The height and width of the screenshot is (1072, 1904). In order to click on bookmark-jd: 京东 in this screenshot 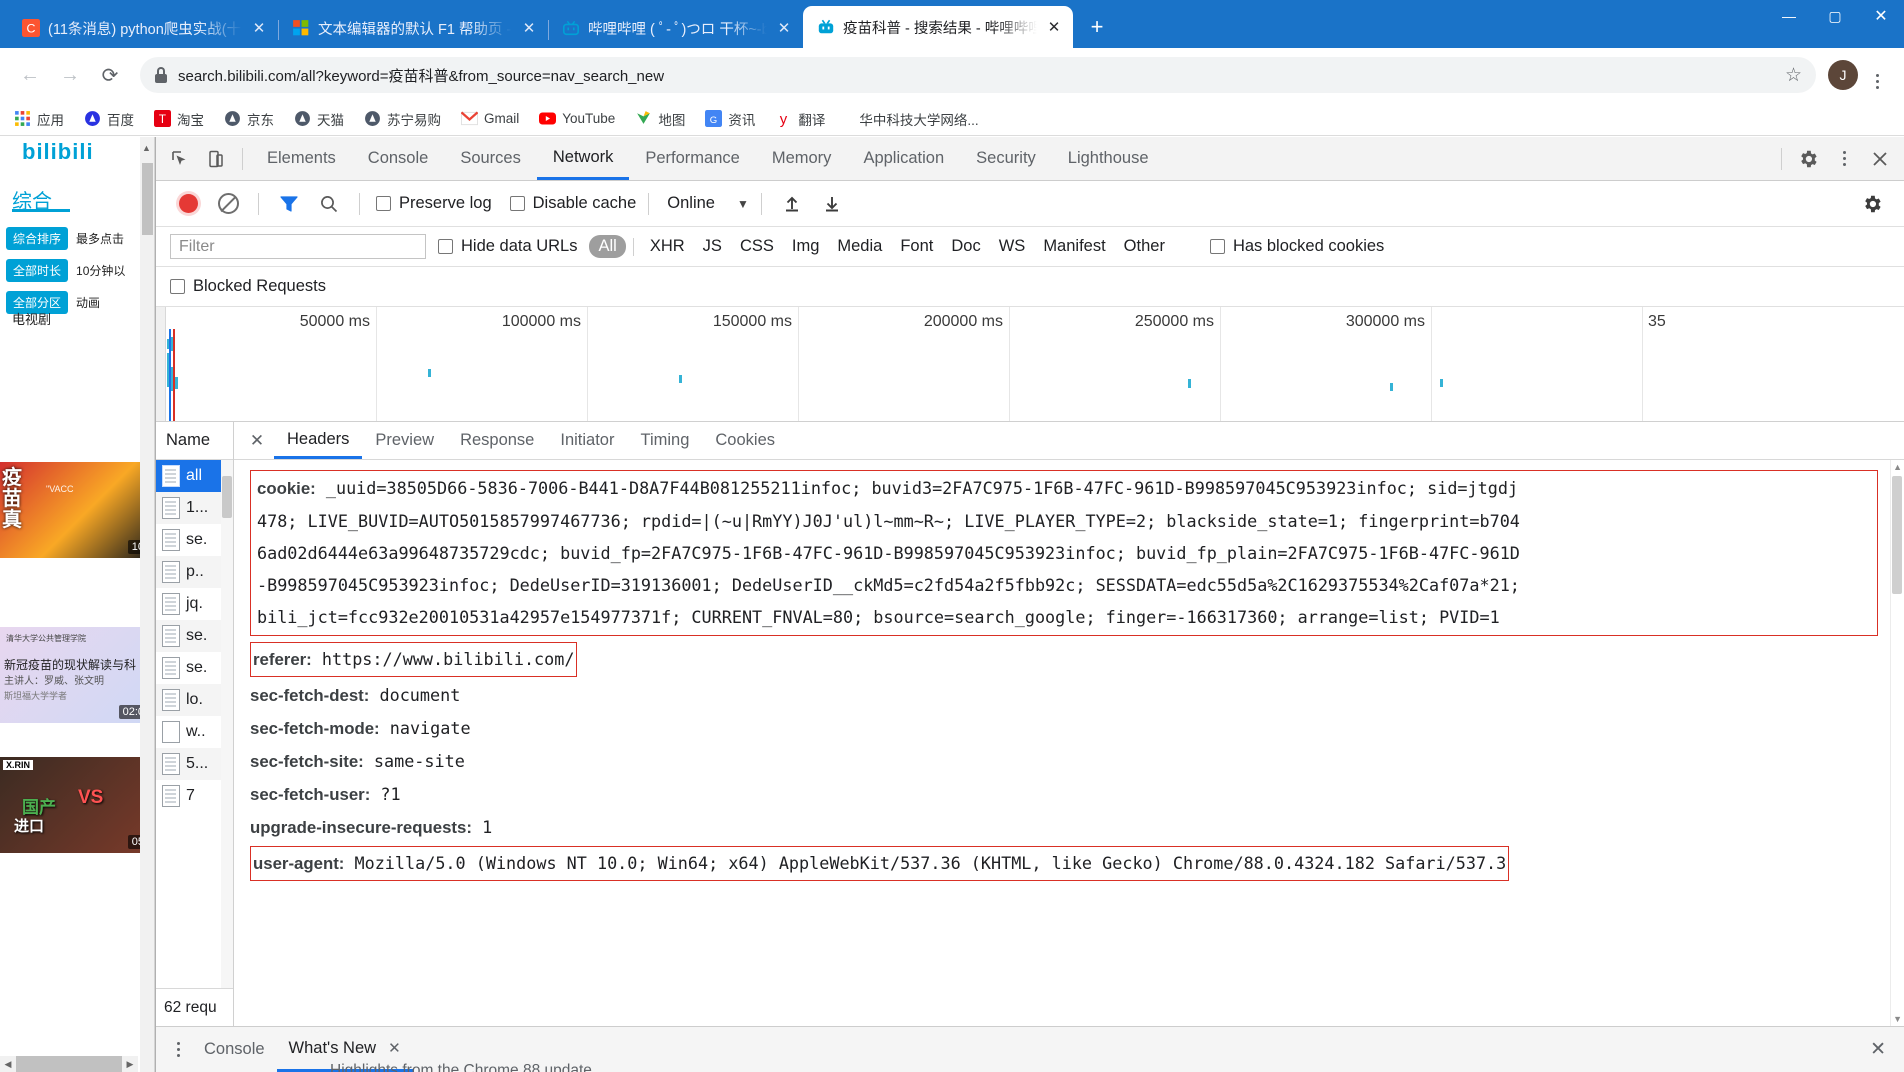, I will do `click(249, 119)`.